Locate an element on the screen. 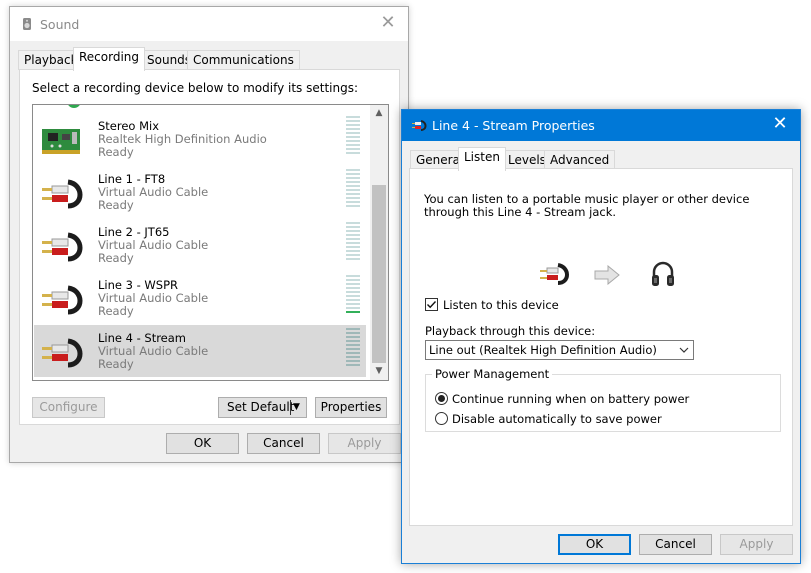  listen-checkbox is located at coordinates (431, 304).